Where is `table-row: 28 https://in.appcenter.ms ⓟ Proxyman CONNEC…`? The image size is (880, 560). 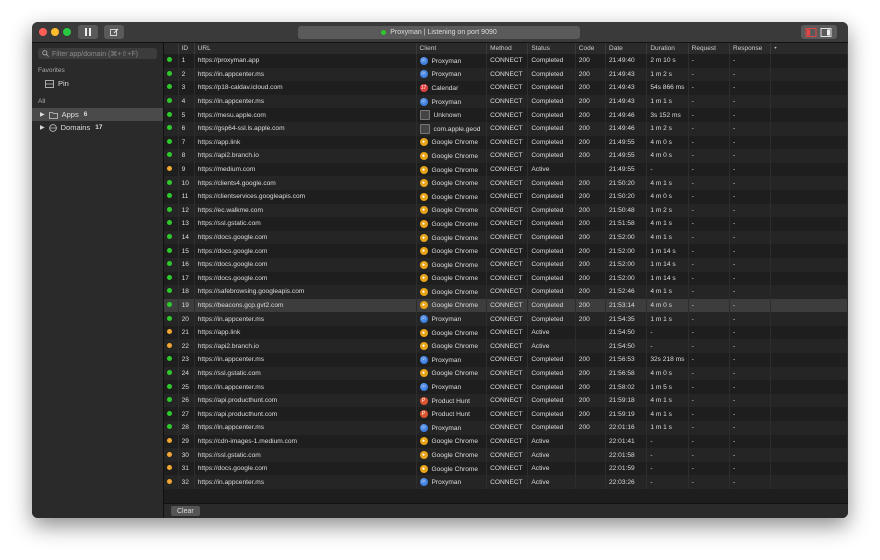
table-row: 28 https://in.appcenter.ms ⓟ Proxyman CONNEC… is located at coordinates (506, 428).